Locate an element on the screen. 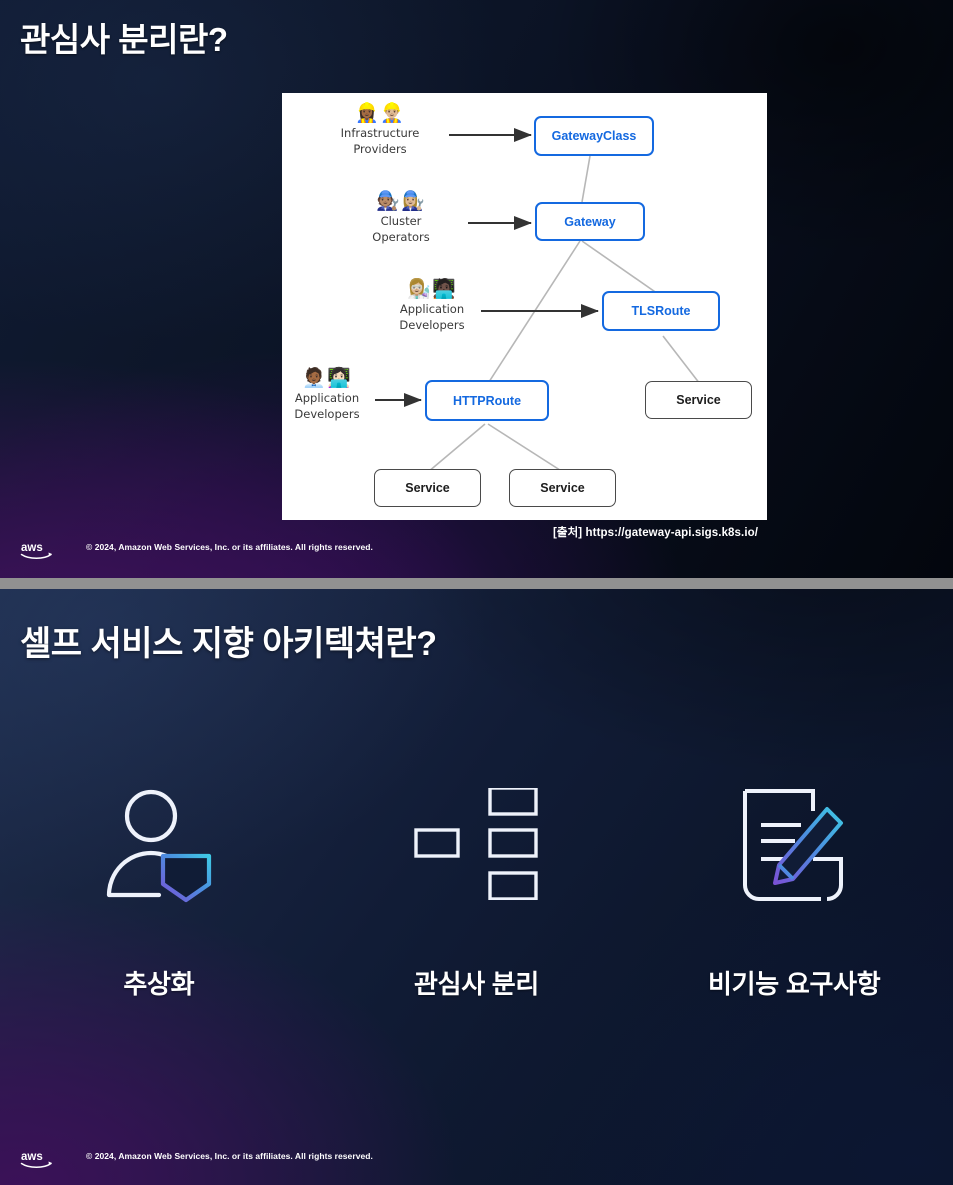 This screenshot has height=1185, width=953. node-service-http-1: Service is located at coordinates (427, 488).